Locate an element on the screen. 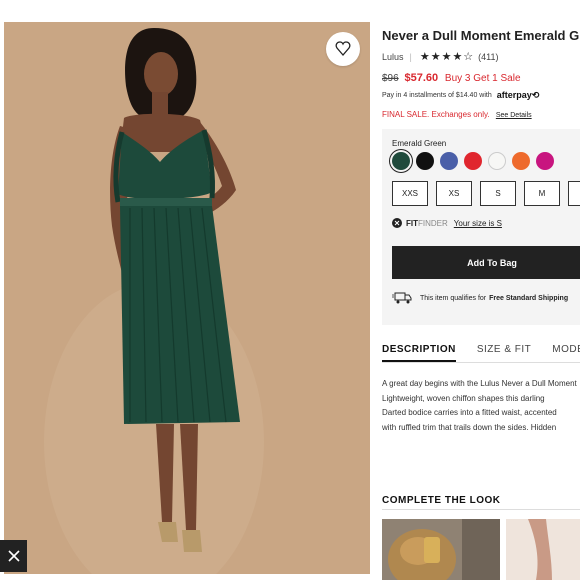 The height and width of the screenshot is (580, 580). afterpay-logo: afterpay⟲ is located at coordinates (518, 95).